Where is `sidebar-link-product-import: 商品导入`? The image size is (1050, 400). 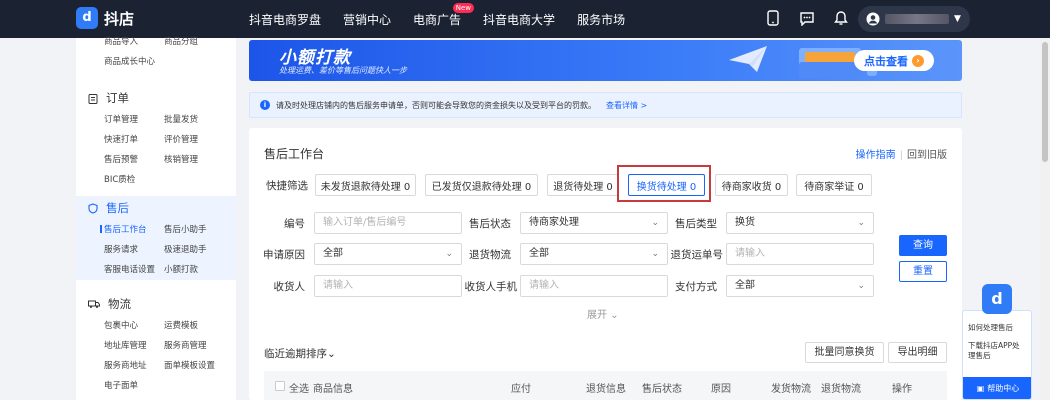 sidebar-link-product-import: 商品导入 is located at coordinates (134, 42).